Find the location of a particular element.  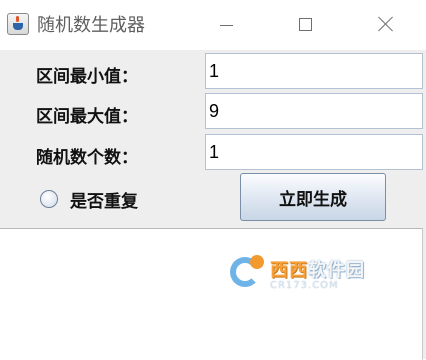

watermark: 西西软件园 CR173.COM is located at coordinates (318, 273).